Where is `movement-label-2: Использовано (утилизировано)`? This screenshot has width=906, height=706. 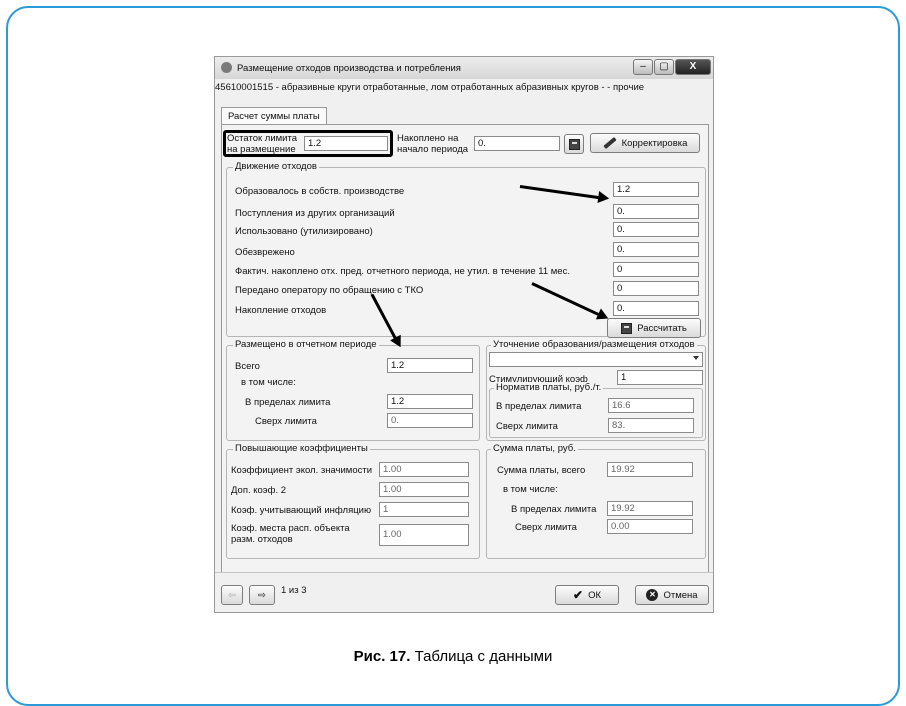
movement-label-2: Использовано (утилизировано) is located at coordinates (304, 231).